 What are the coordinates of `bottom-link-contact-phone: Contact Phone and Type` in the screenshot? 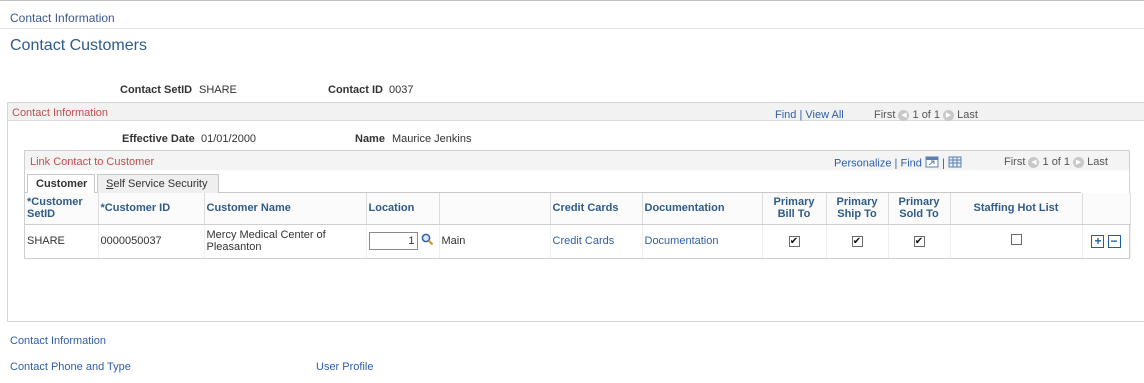 It's located at (70, 367).